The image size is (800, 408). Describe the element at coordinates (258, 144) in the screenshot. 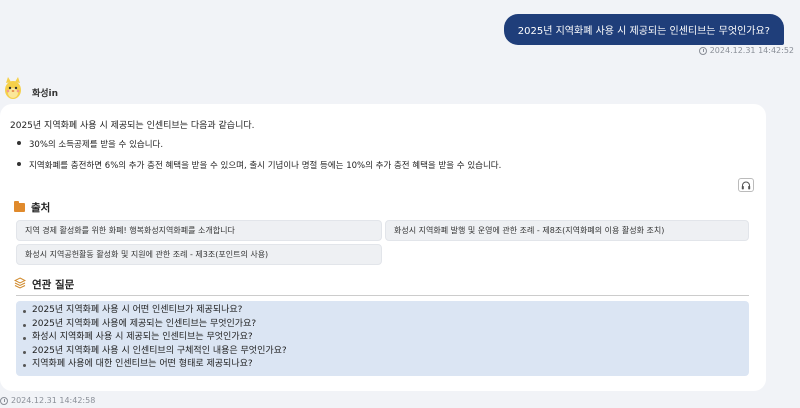

I see `answer-bullet: 30%의 소득공제를 받을 수 있습니다.` at that location.